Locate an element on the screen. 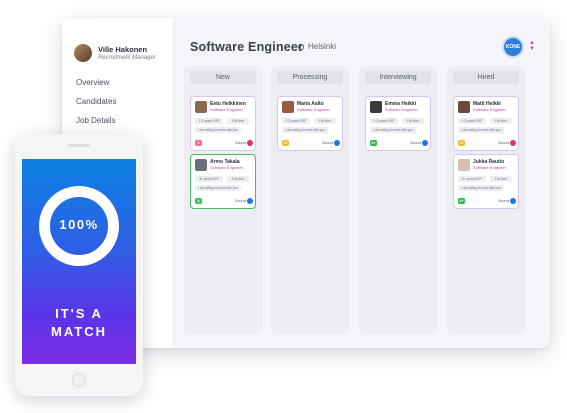 The width and height of the screenshot is (567, 413). user-info: Ville Hakonen Recruitment Manager is located at coordinates (127, 53).